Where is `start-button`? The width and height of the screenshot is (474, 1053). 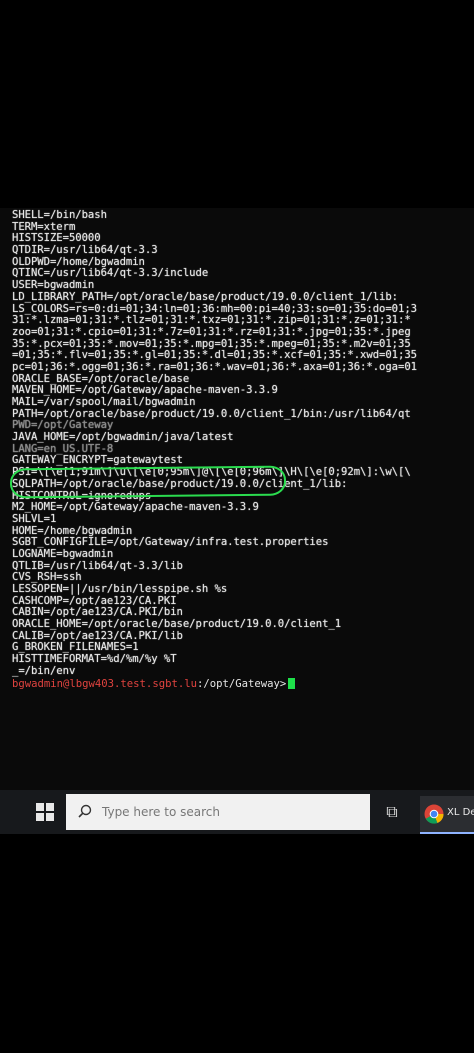
start-button is located at coordinates (45, 812).